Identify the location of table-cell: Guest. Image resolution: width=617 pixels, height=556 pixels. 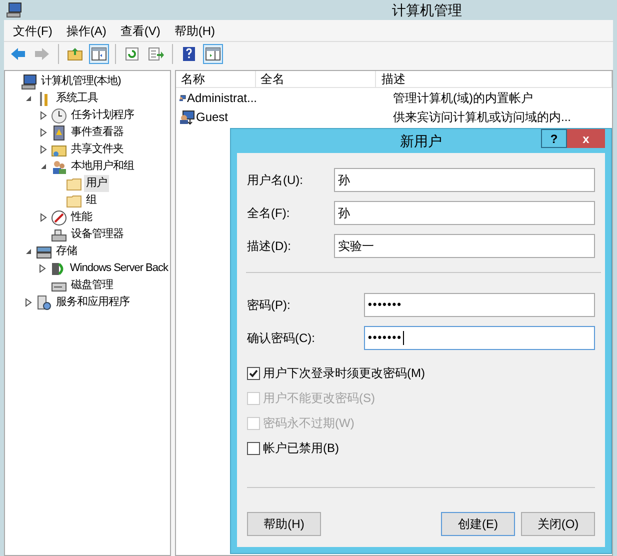
(212, 117).